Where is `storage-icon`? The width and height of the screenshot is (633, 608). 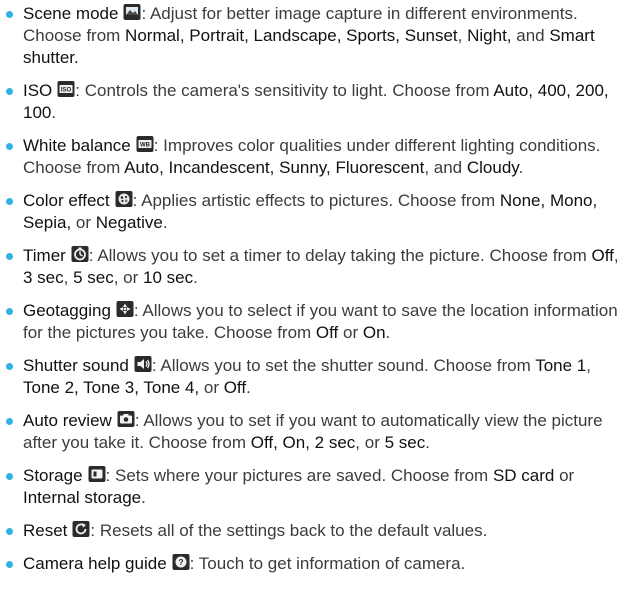
storage-icon is located at coordinates (97, 474).